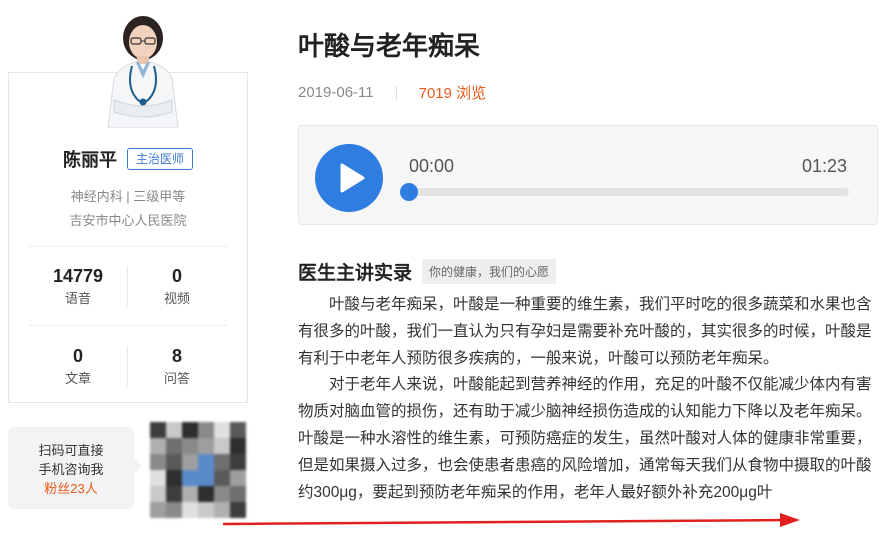 This screenshot has height=535, width=885. What do you see at coordinates (71, 488) in the screenshot?
I see `fans-count: 粉丝23人` at bounding box center [71, 488].